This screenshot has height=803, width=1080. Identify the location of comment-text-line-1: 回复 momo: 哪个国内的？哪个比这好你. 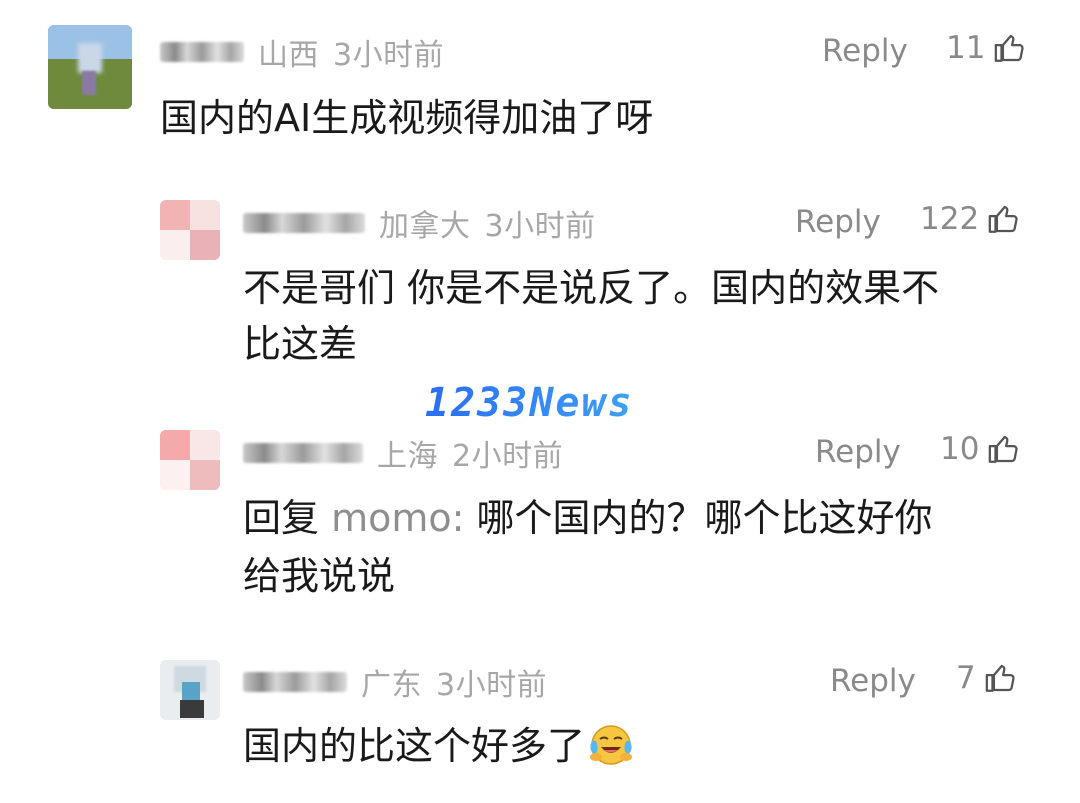
(588, 518).